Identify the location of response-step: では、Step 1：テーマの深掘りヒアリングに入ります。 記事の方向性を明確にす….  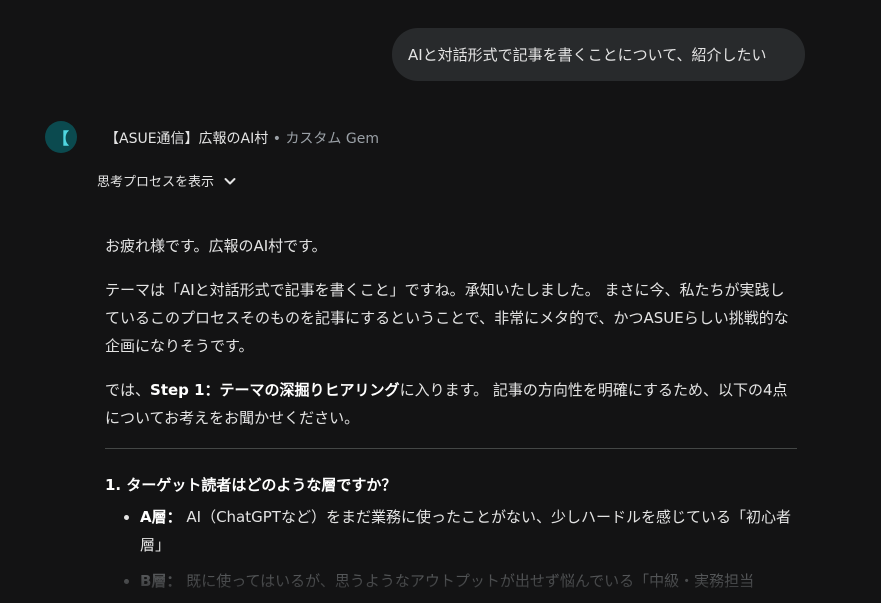
(451, 404).